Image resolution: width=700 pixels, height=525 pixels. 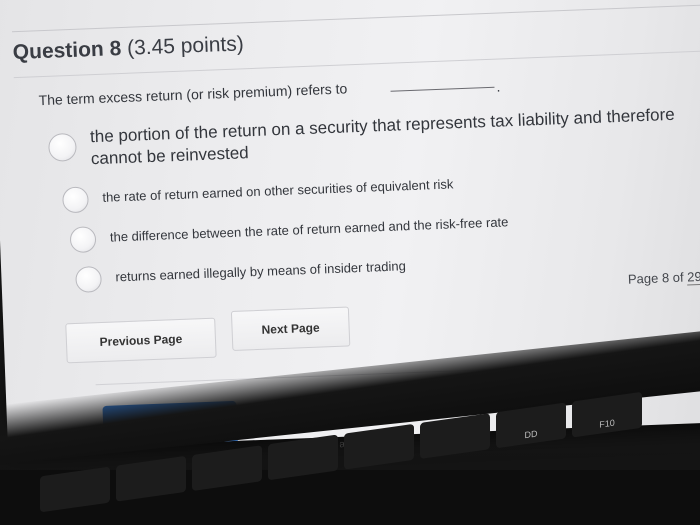 What do you see at coordinates (498, 86) in the screenshot?
I see `prompt-period: .` at bounding box center [498, 86].